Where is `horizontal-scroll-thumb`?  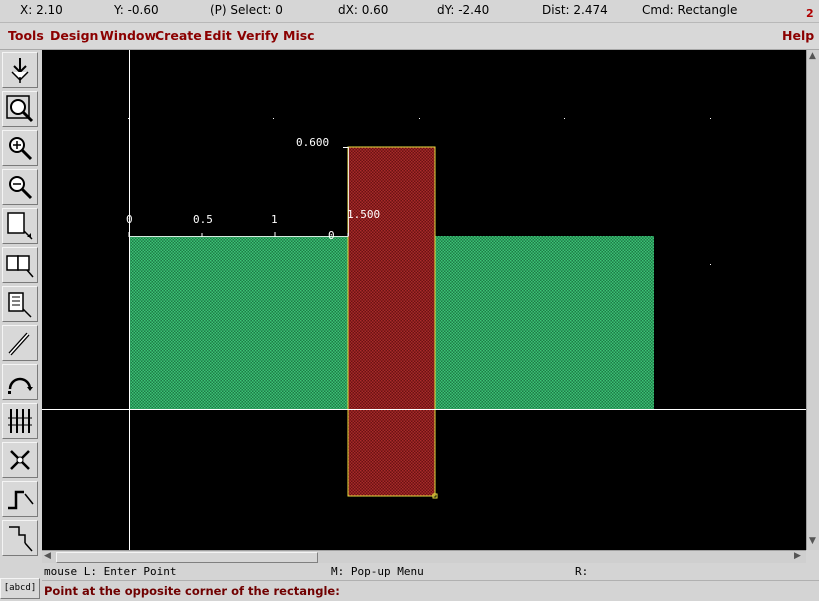 horizontal-scroll-thumb is located at coordinates (187, 557).